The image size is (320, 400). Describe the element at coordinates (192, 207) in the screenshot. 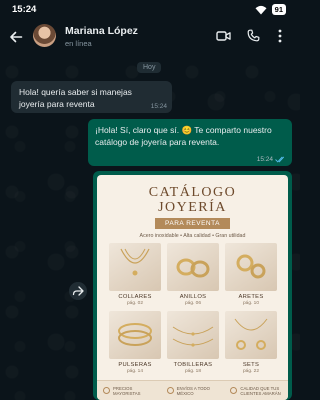

I see `catalog-subtitle: JOYERÍA` at that location.